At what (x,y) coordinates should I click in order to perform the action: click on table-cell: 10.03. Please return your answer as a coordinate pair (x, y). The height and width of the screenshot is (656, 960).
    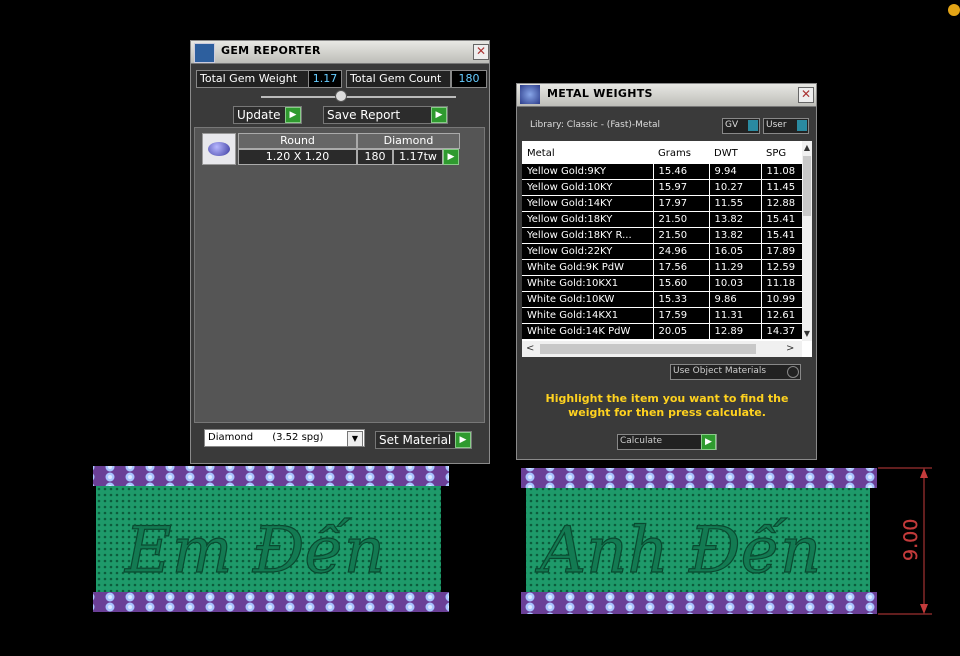
    Looking at the image, I should click on (735, 283).